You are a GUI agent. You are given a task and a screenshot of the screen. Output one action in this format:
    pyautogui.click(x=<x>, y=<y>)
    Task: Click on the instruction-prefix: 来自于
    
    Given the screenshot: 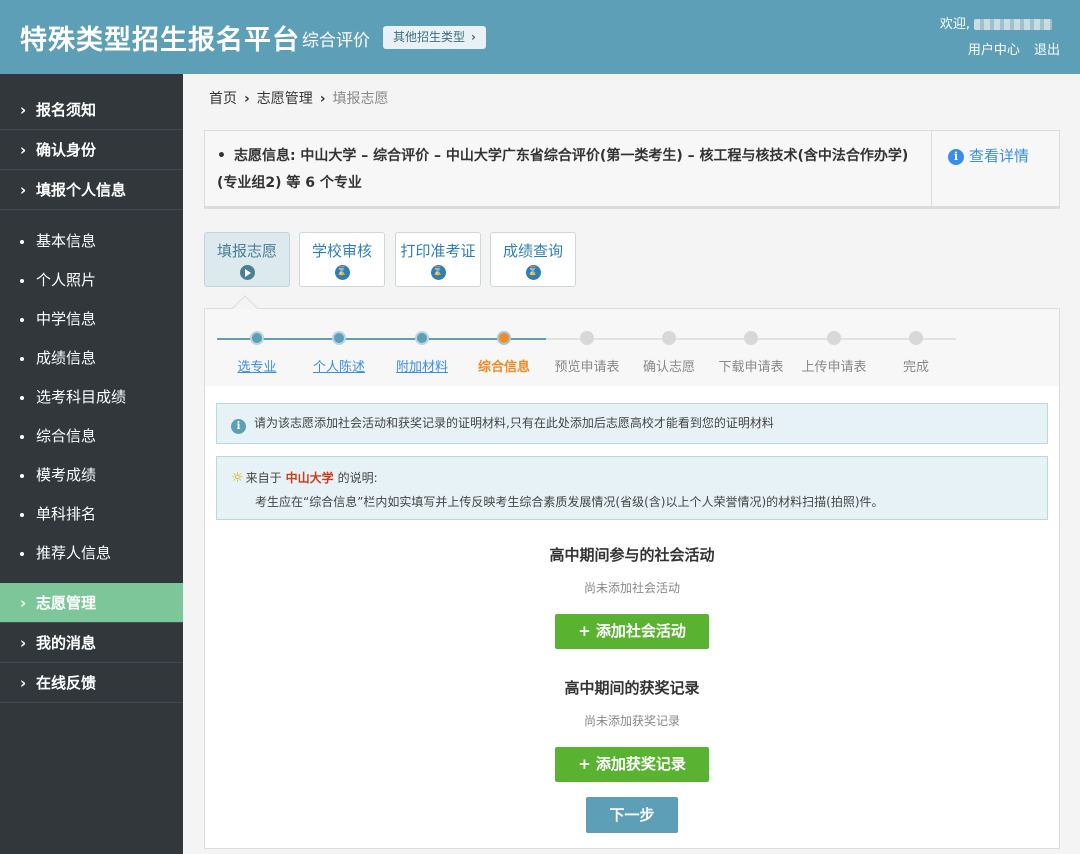 What is the action you would take?
    pyautogui.click(x=263, y=478)
    